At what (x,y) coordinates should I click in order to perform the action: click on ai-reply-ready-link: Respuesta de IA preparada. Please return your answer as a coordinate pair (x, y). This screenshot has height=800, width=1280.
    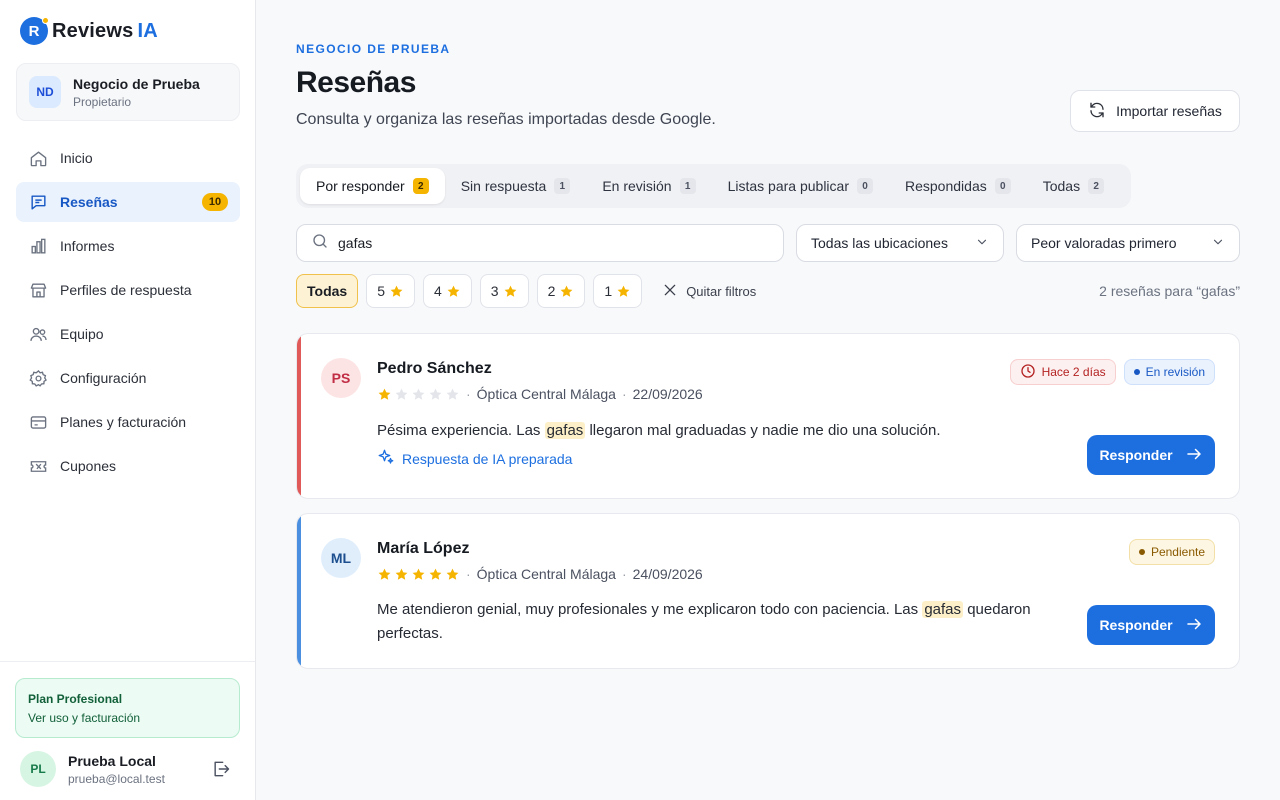
    Looking at the image, I should click on (474, 458).